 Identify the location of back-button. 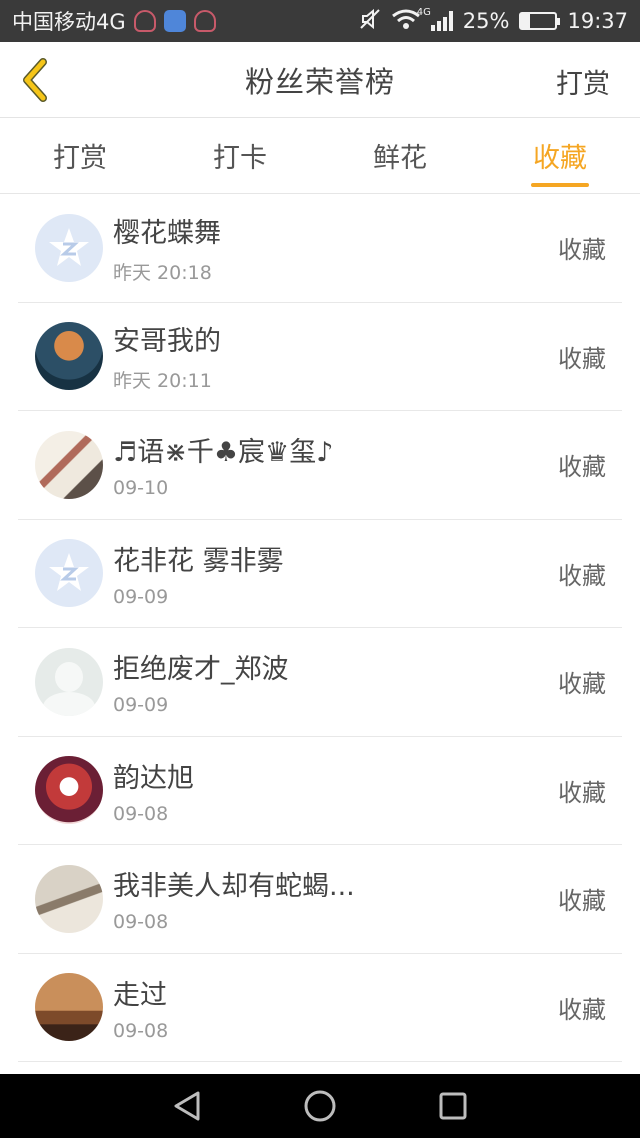
(34, 80).